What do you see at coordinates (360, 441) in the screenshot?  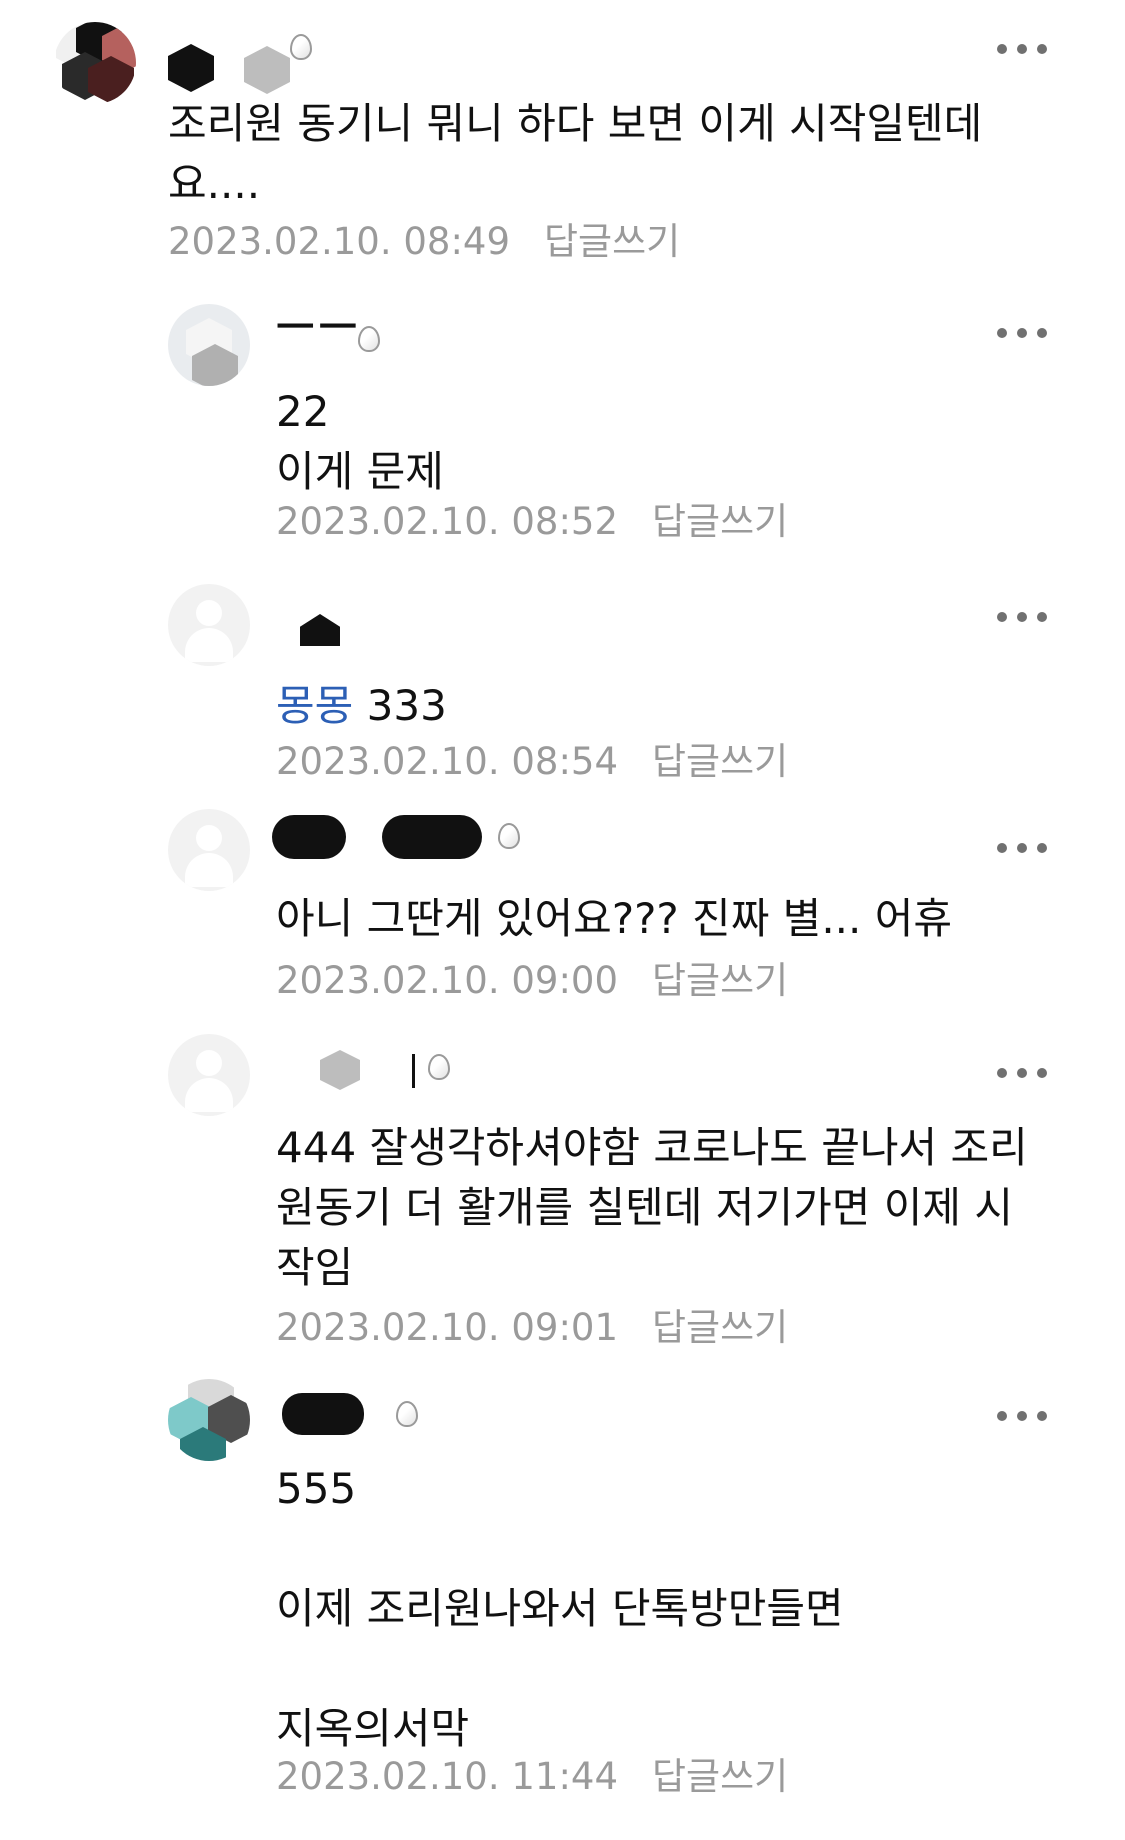 I see `comment-text: 22 이게 문제` at bounding box center [360, 441].